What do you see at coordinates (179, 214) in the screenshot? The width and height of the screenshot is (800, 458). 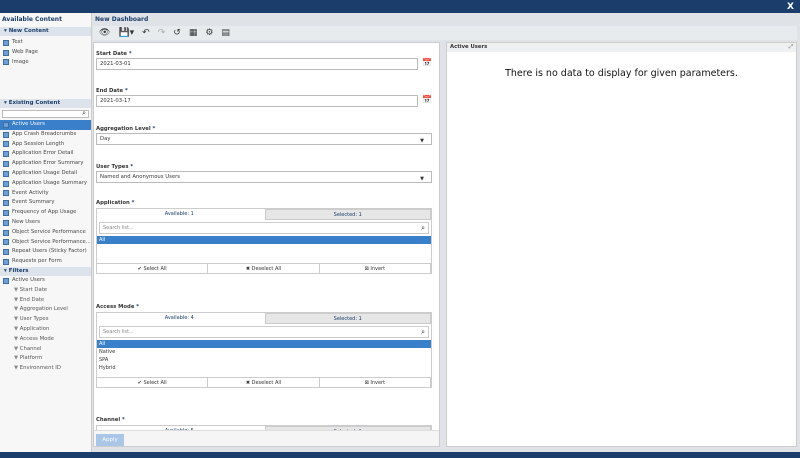 I see `tab-available: Available: 1` at bounding box center [179, 214].